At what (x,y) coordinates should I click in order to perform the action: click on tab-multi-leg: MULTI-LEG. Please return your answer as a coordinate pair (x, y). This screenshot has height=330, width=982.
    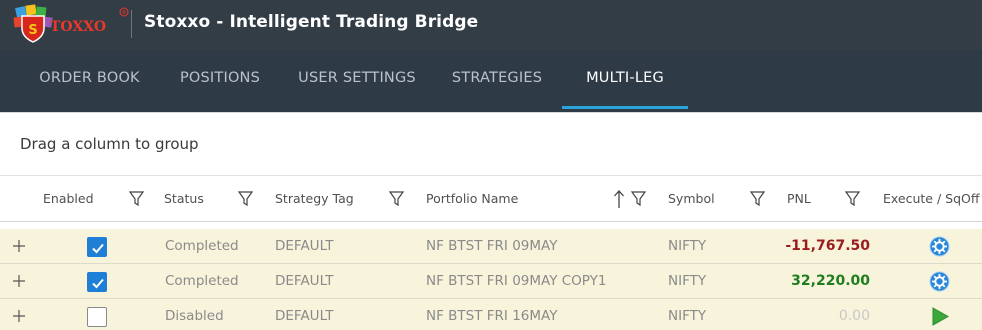
    Looking at the image, I should click on (625, 81).